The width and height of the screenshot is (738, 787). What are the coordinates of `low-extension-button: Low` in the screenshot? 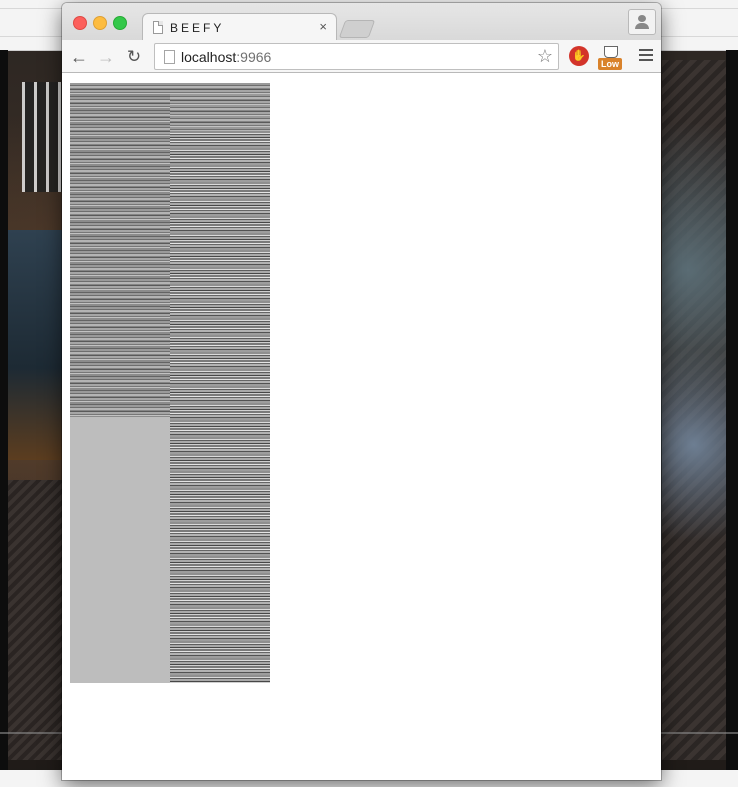 It's located at (610, 57).